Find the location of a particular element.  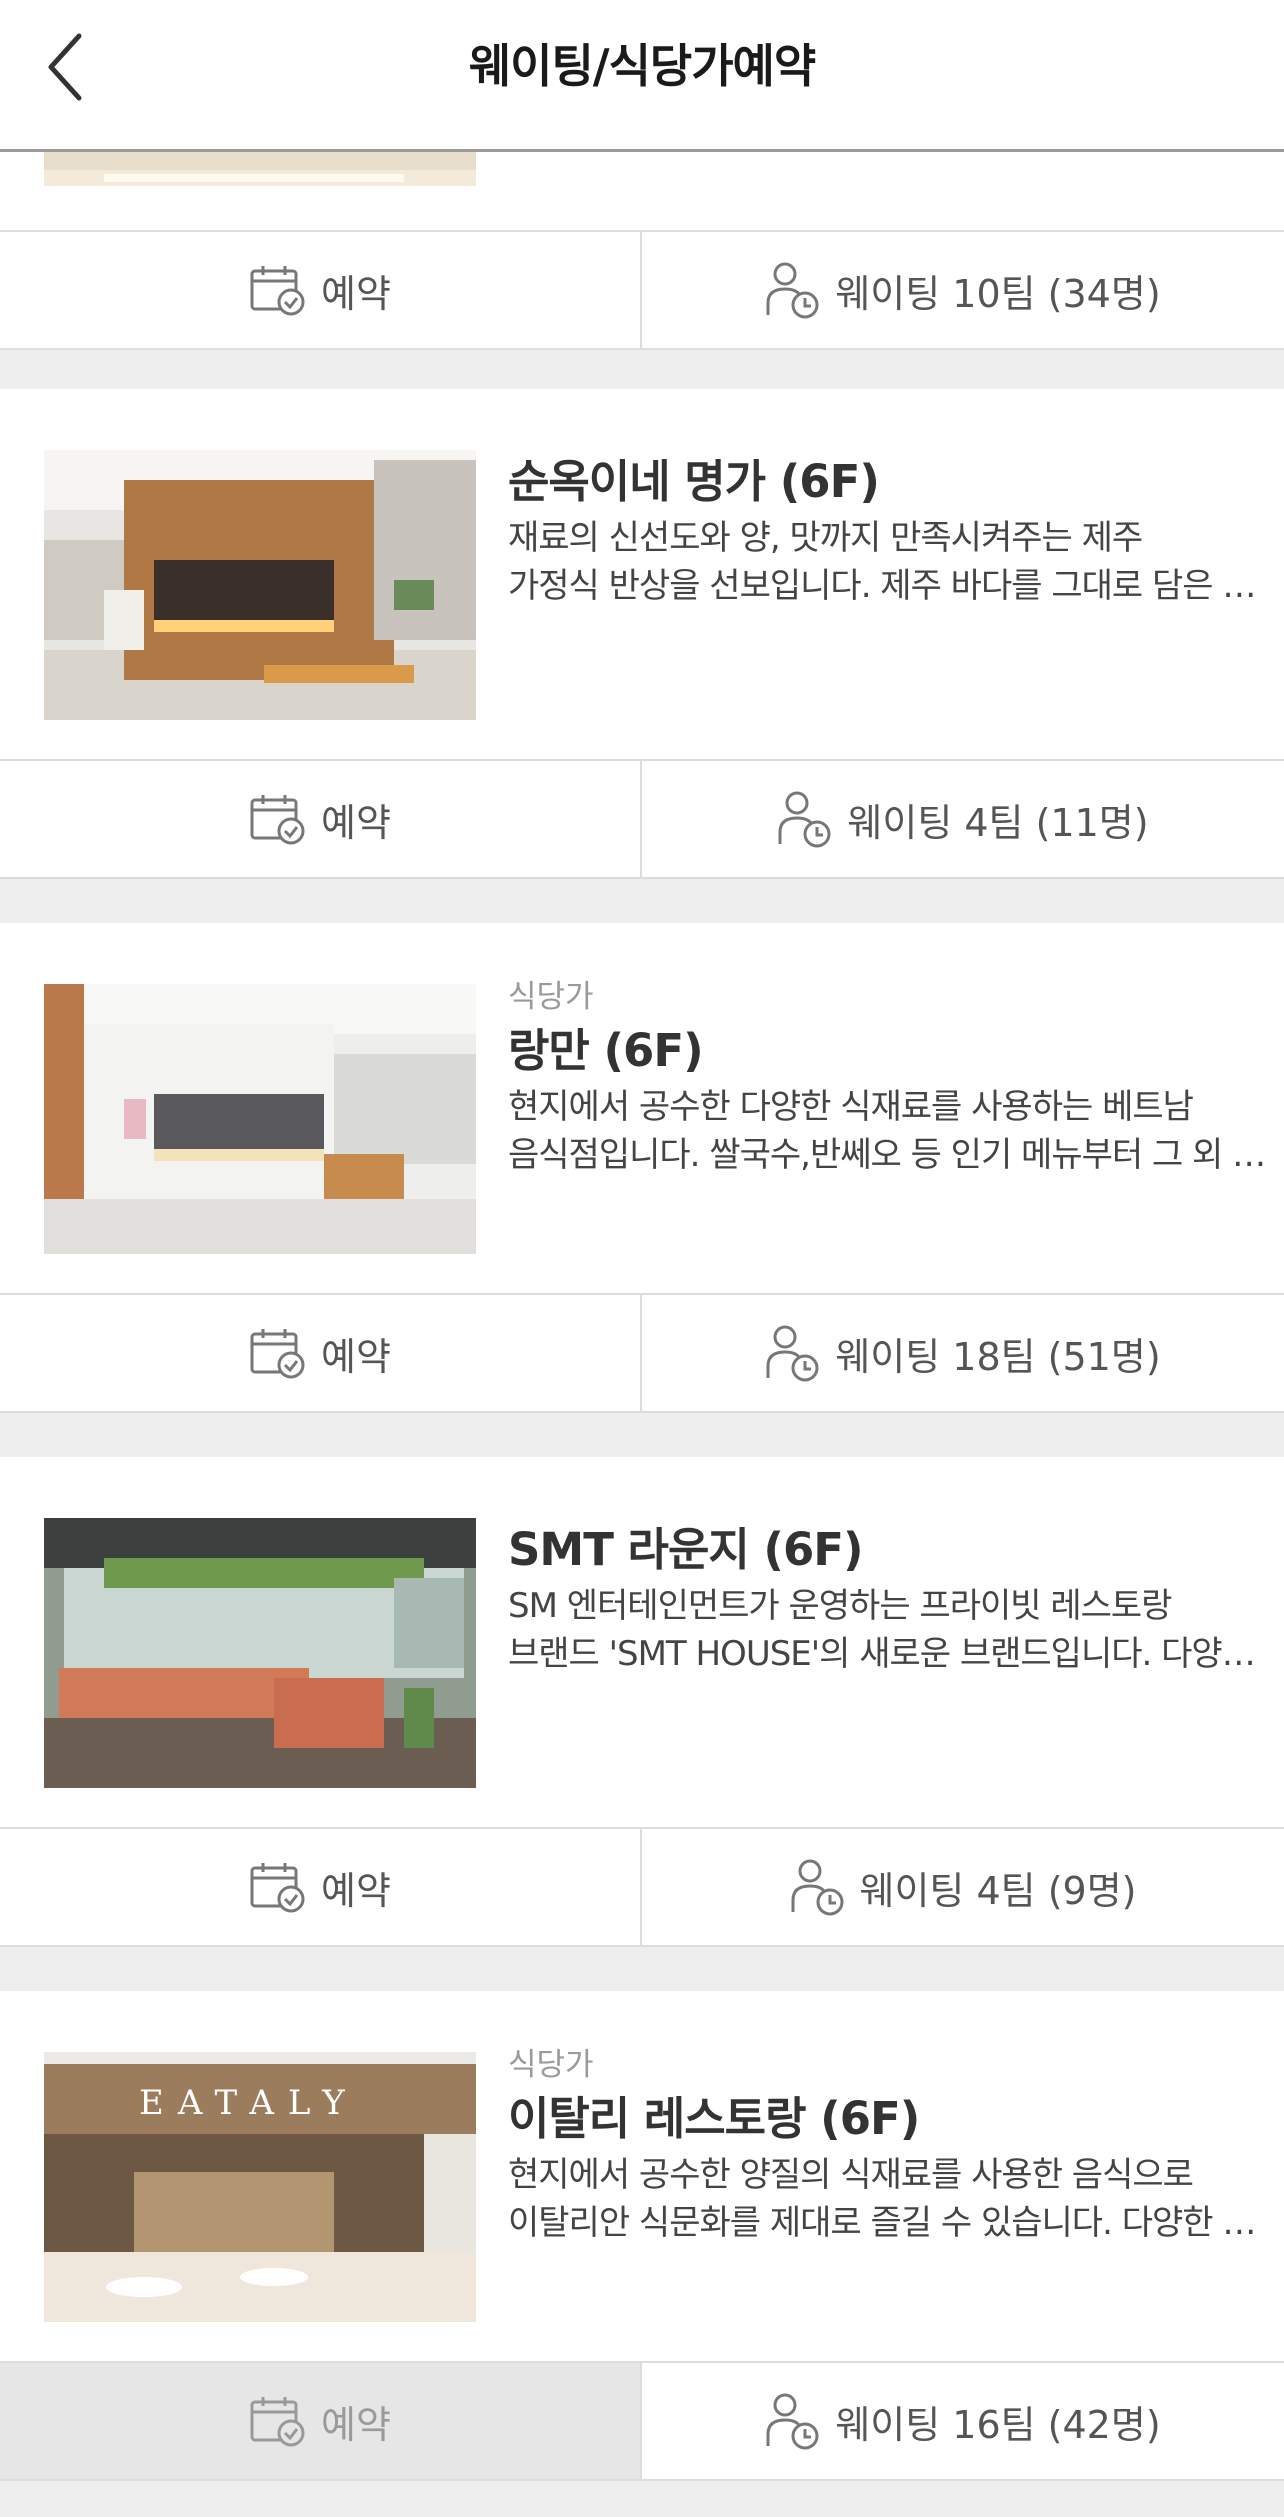

restaurant-desc-line1: 현지에서 공수한 다양한 식재료를 사용하는 베트남 is located at coordinates (851, 1107).